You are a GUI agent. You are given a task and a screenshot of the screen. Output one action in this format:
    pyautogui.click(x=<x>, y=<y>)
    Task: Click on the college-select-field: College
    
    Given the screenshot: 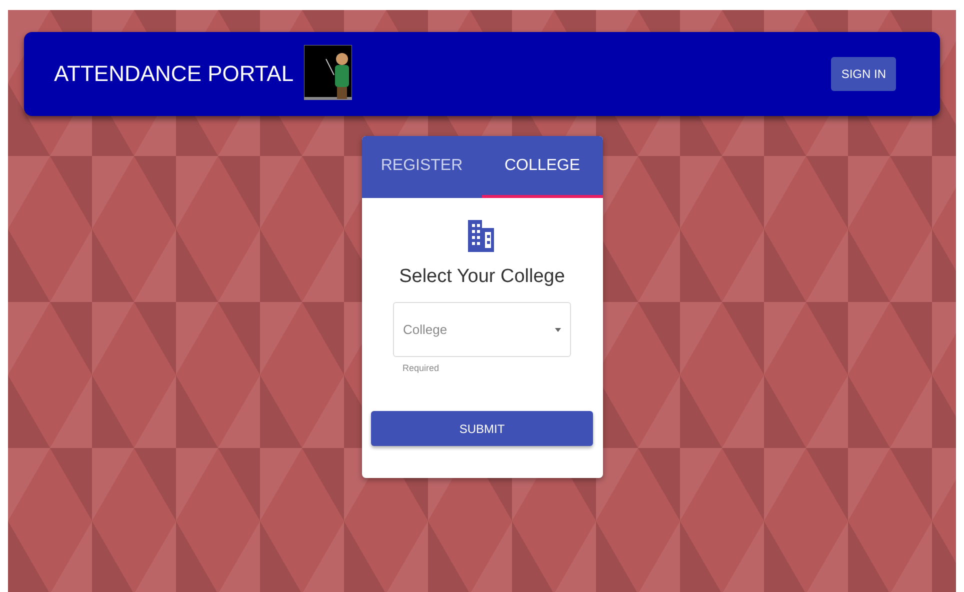 What is the action you would take?
    pyautogui.click(x=482, y=329)
    